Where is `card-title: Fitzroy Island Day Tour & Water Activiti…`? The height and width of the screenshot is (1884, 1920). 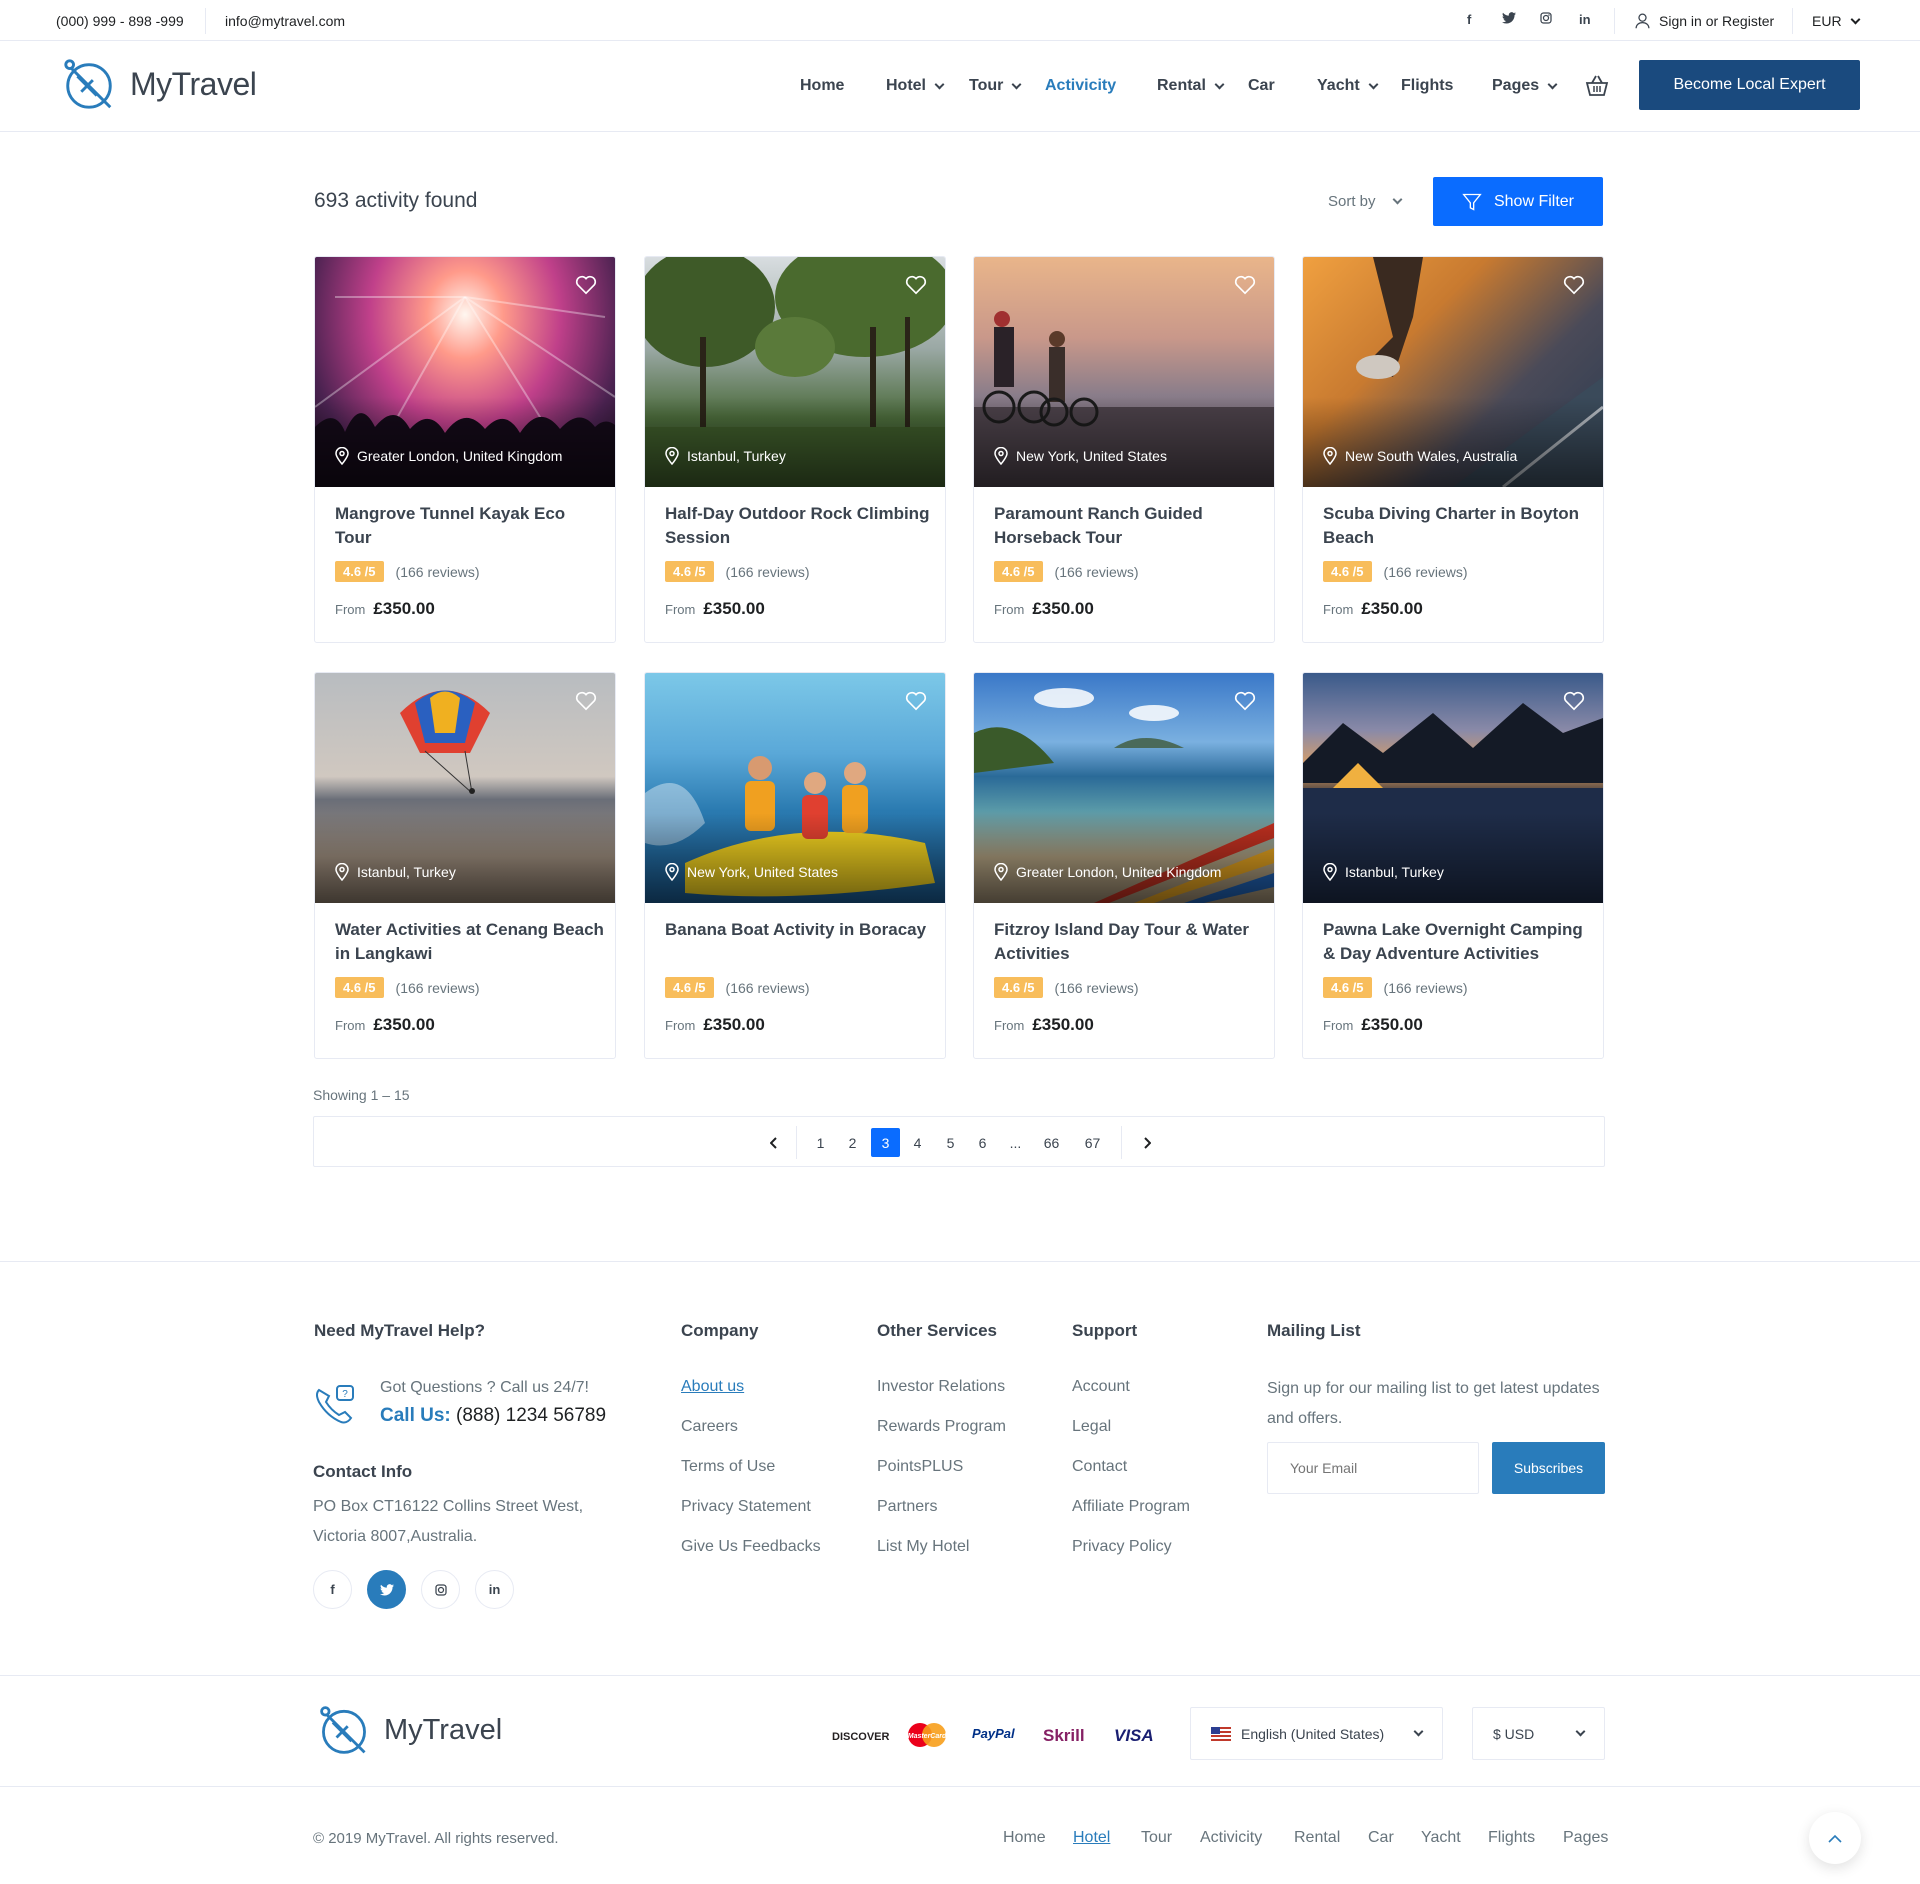 card-title: Fitzroy Island Day Tour & Water Activiti… is located at coordinates (1129, 942).